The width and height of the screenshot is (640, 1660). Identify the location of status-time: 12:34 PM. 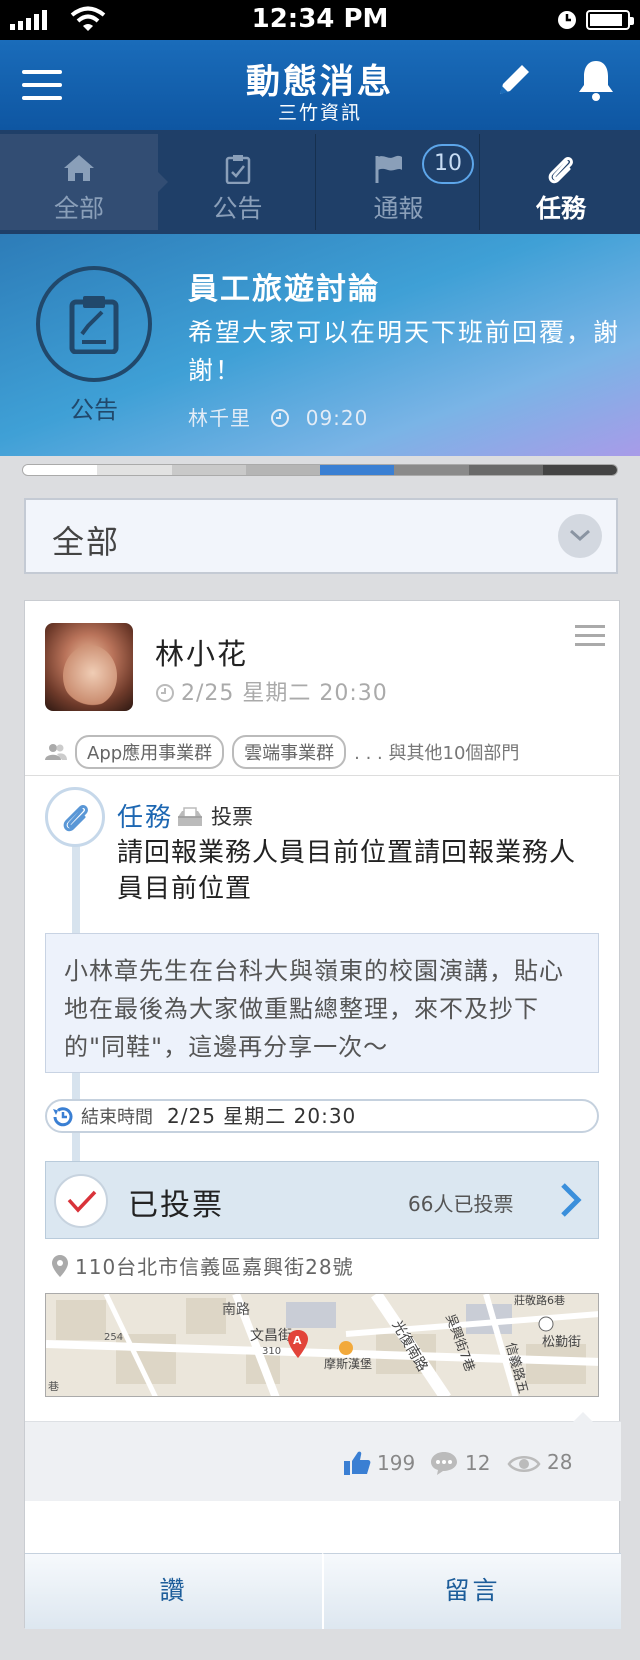
(320, 19).